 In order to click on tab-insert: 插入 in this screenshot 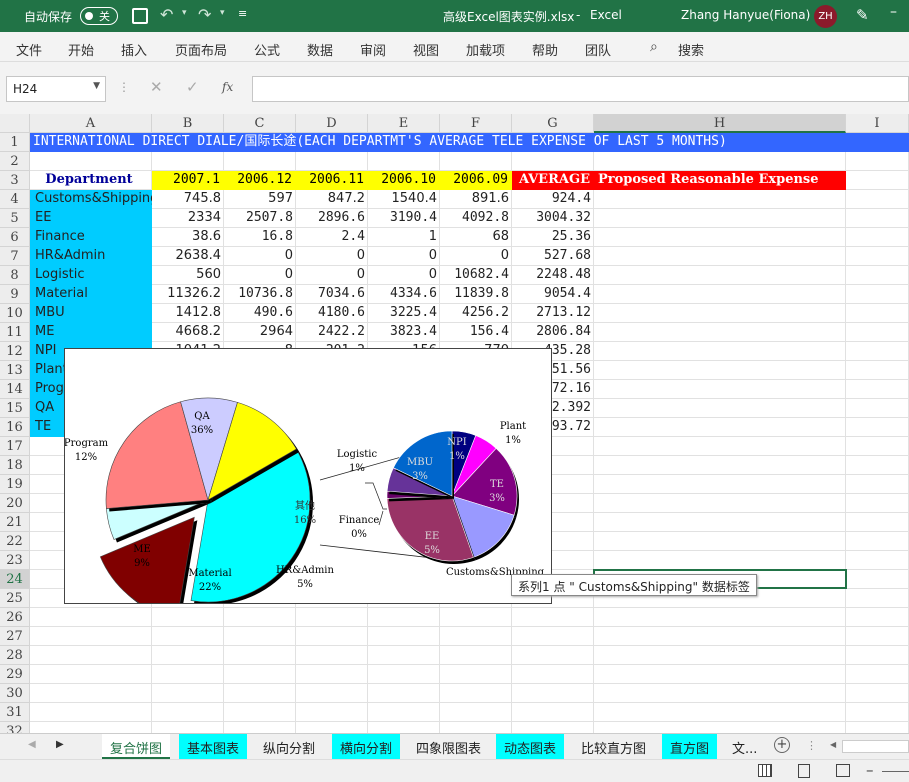, I will do `click(134, 49)`.